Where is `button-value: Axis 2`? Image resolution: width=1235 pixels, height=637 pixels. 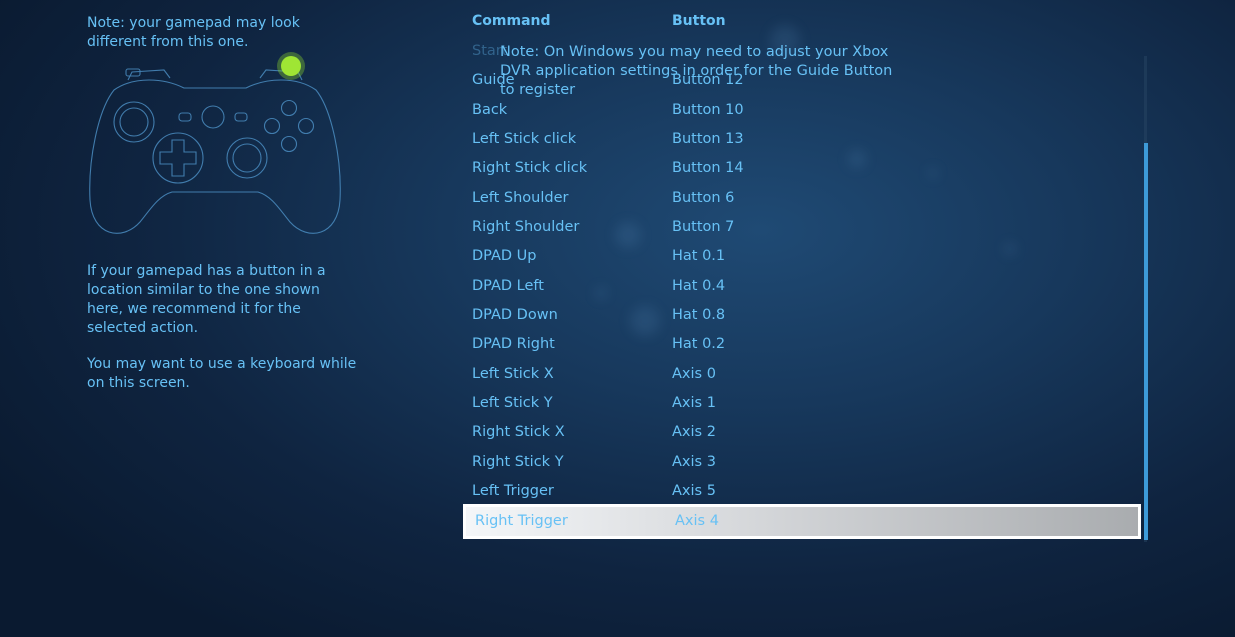
button-value: Axis 2 is located at coordinates (694, 432).